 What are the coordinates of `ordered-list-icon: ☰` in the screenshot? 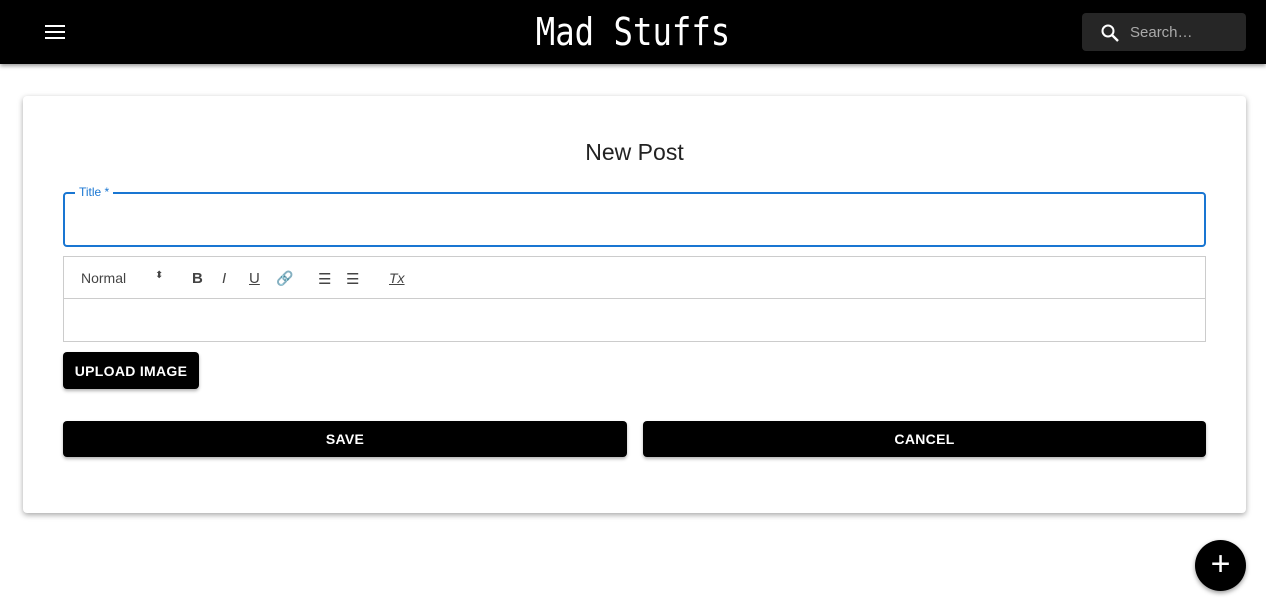 It's located at (324, 279).